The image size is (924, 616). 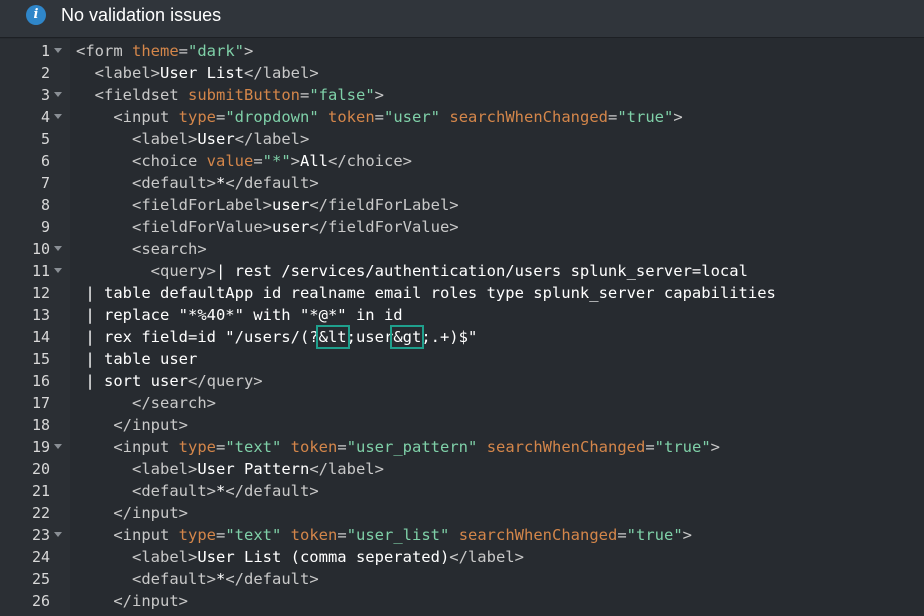 I want to click on code-line: 25 <default>*</default>, so click(x=462, y=579).